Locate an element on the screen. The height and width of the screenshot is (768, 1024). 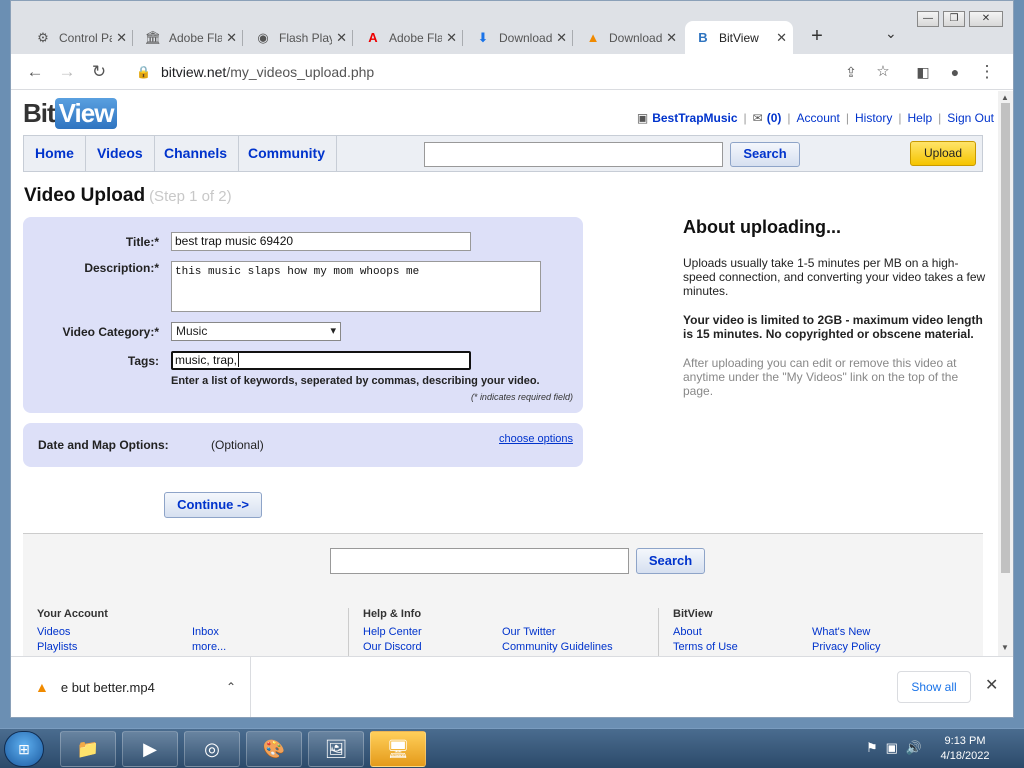
forward-icon: → is located at coordinates (67, 72).